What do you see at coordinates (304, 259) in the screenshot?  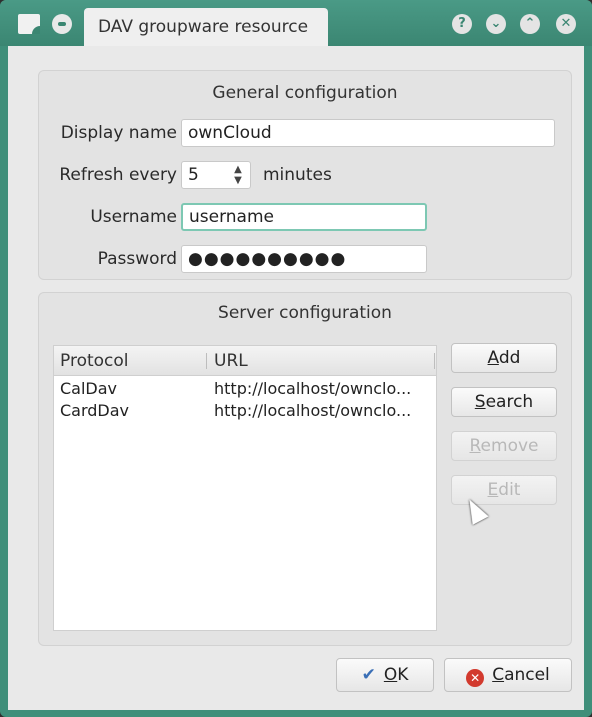 I see `password-field: ●●●●●●●●●●` at bounding box center [304, 259].